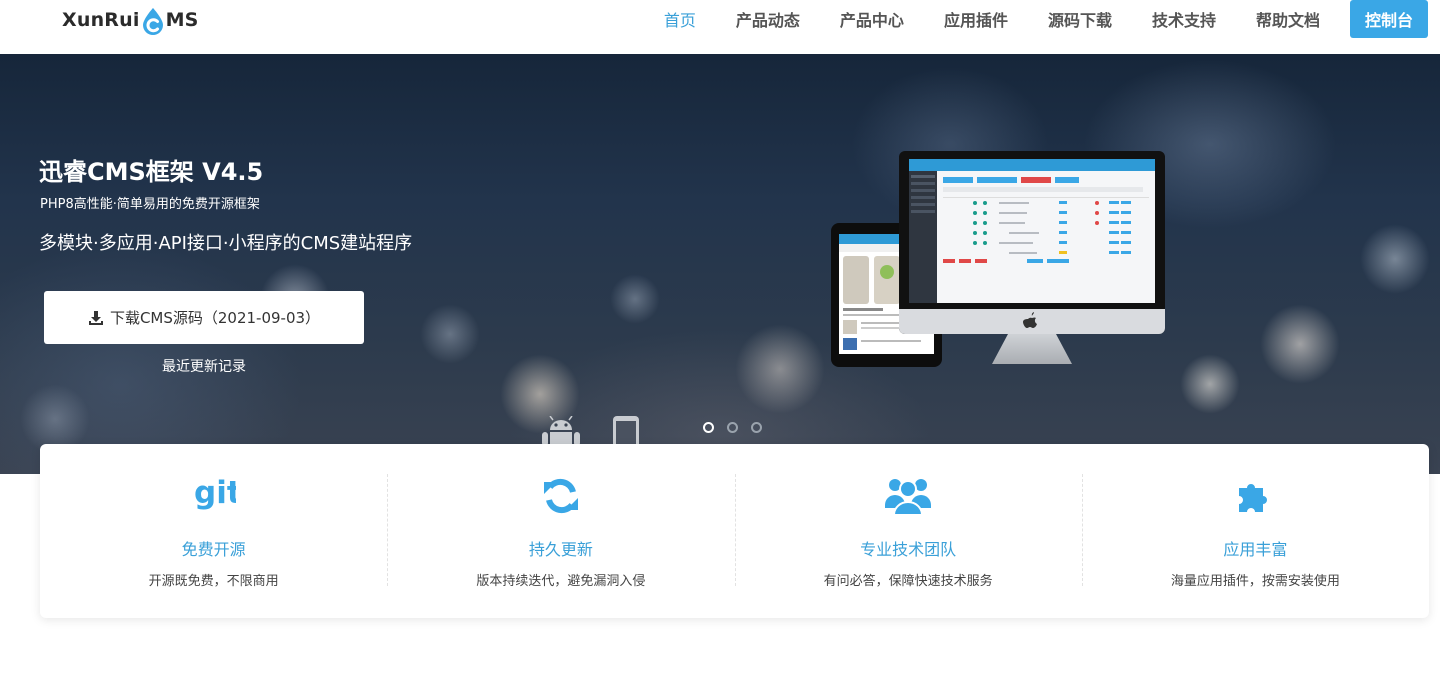 The height and width of the screenshot is (673, 1440). Describe the element at coordinates (1255, 549) in the screenshot. I see `feature-title: 应用丰富` at that location.